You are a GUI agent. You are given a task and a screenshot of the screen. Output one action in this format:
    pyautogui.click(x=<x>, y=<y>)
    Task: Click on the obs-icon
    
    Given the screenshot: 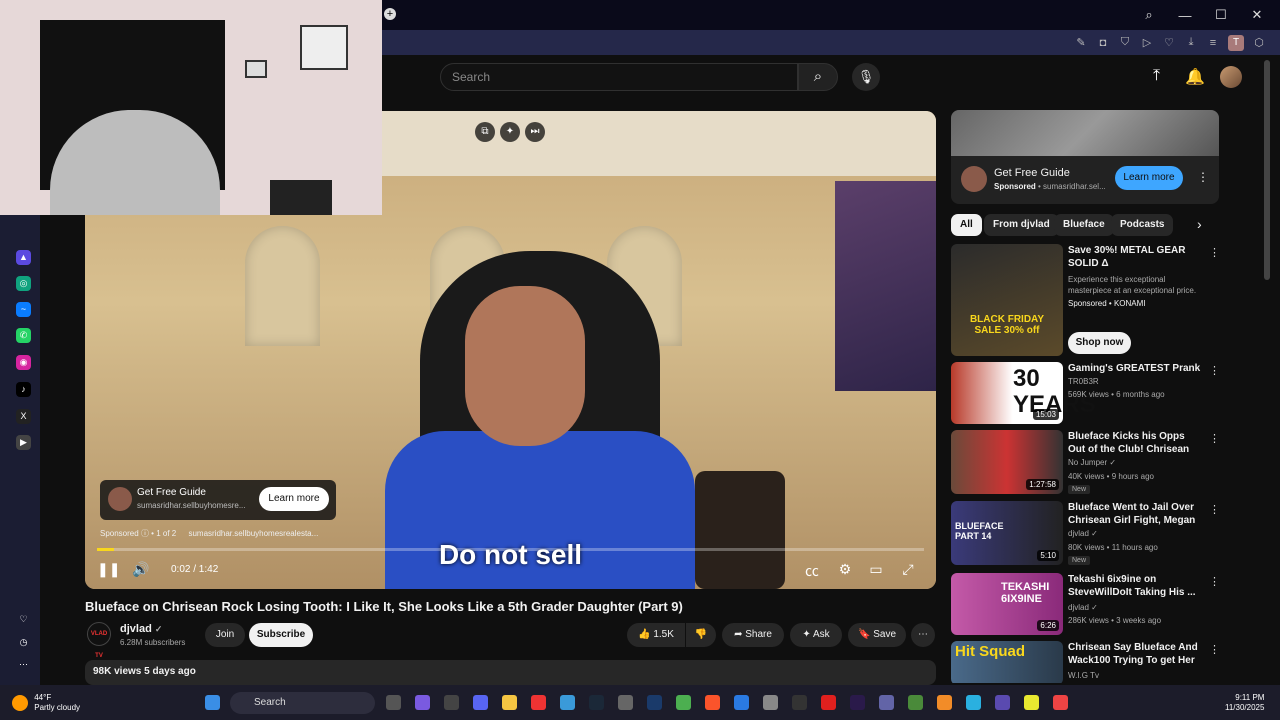 What is the action you would take?
    pyautogui.click(x=625, y=702)
    